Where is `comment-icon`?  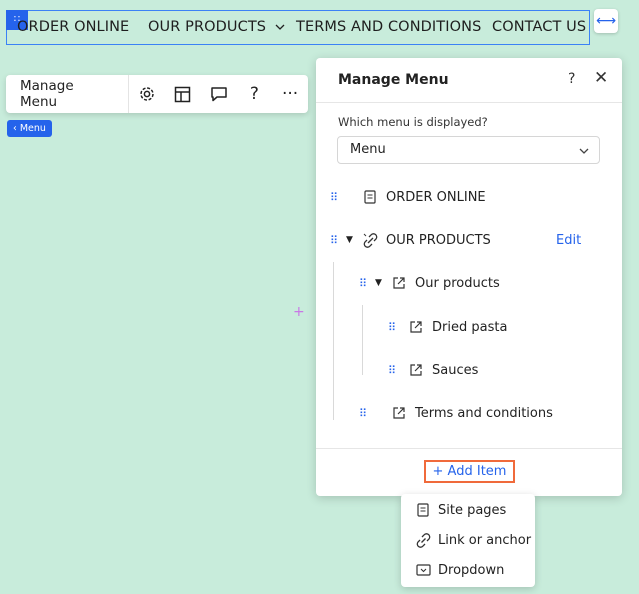 comment-icon is located at coordinates (219, 94).